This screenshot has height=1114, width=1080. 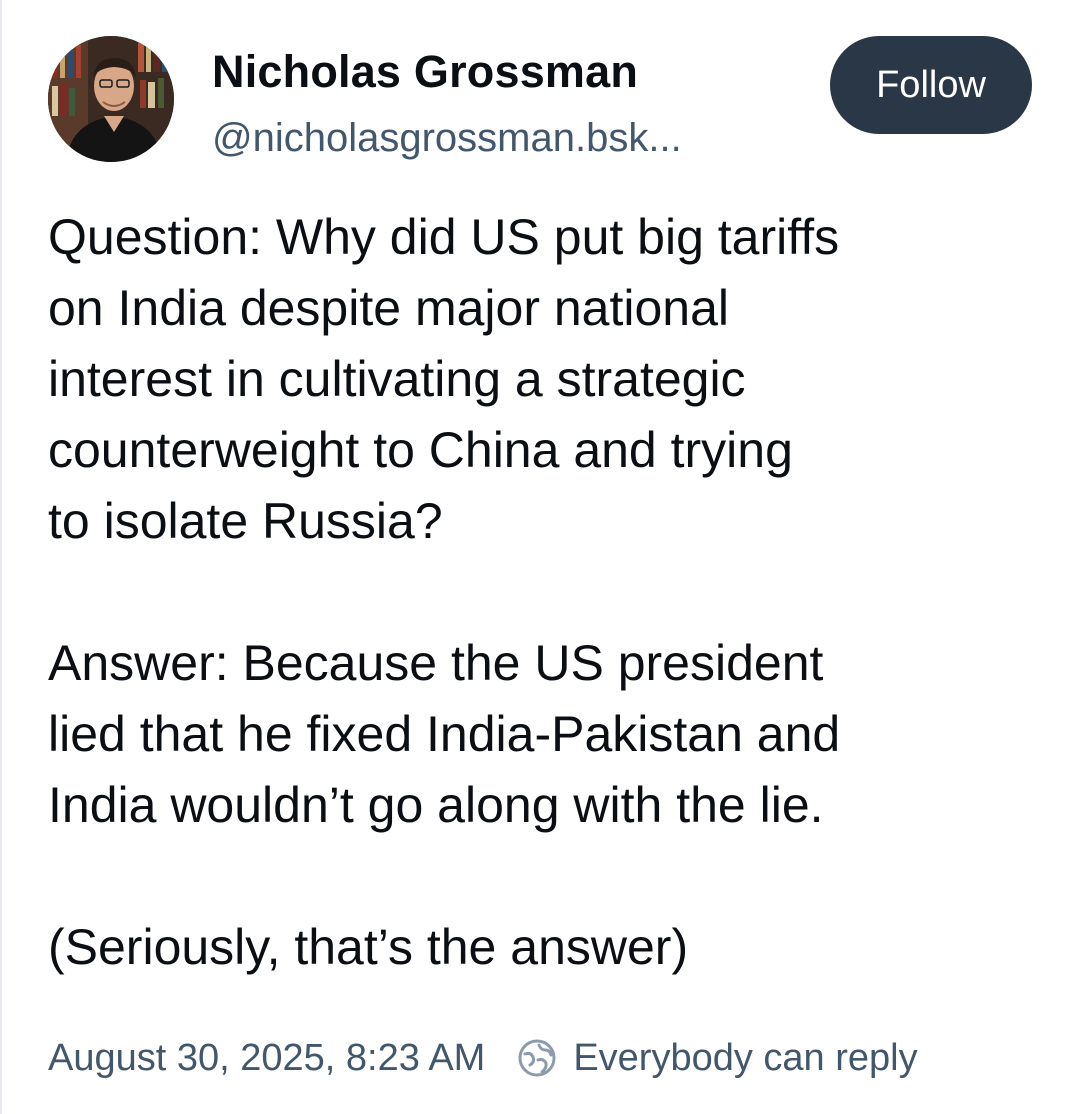 I want to click on reply-setting-label: Everybody can reply, so click(x=745, y=1058).